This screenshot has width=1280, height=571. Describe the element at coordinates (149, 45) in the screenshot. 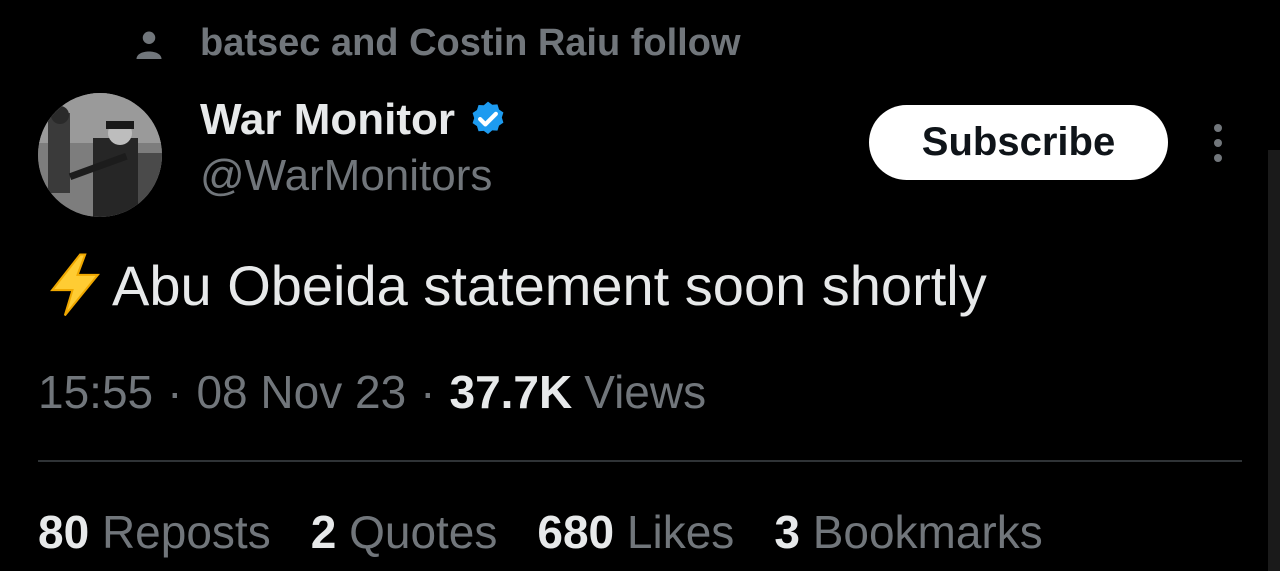

I see `person-icon` at that location.